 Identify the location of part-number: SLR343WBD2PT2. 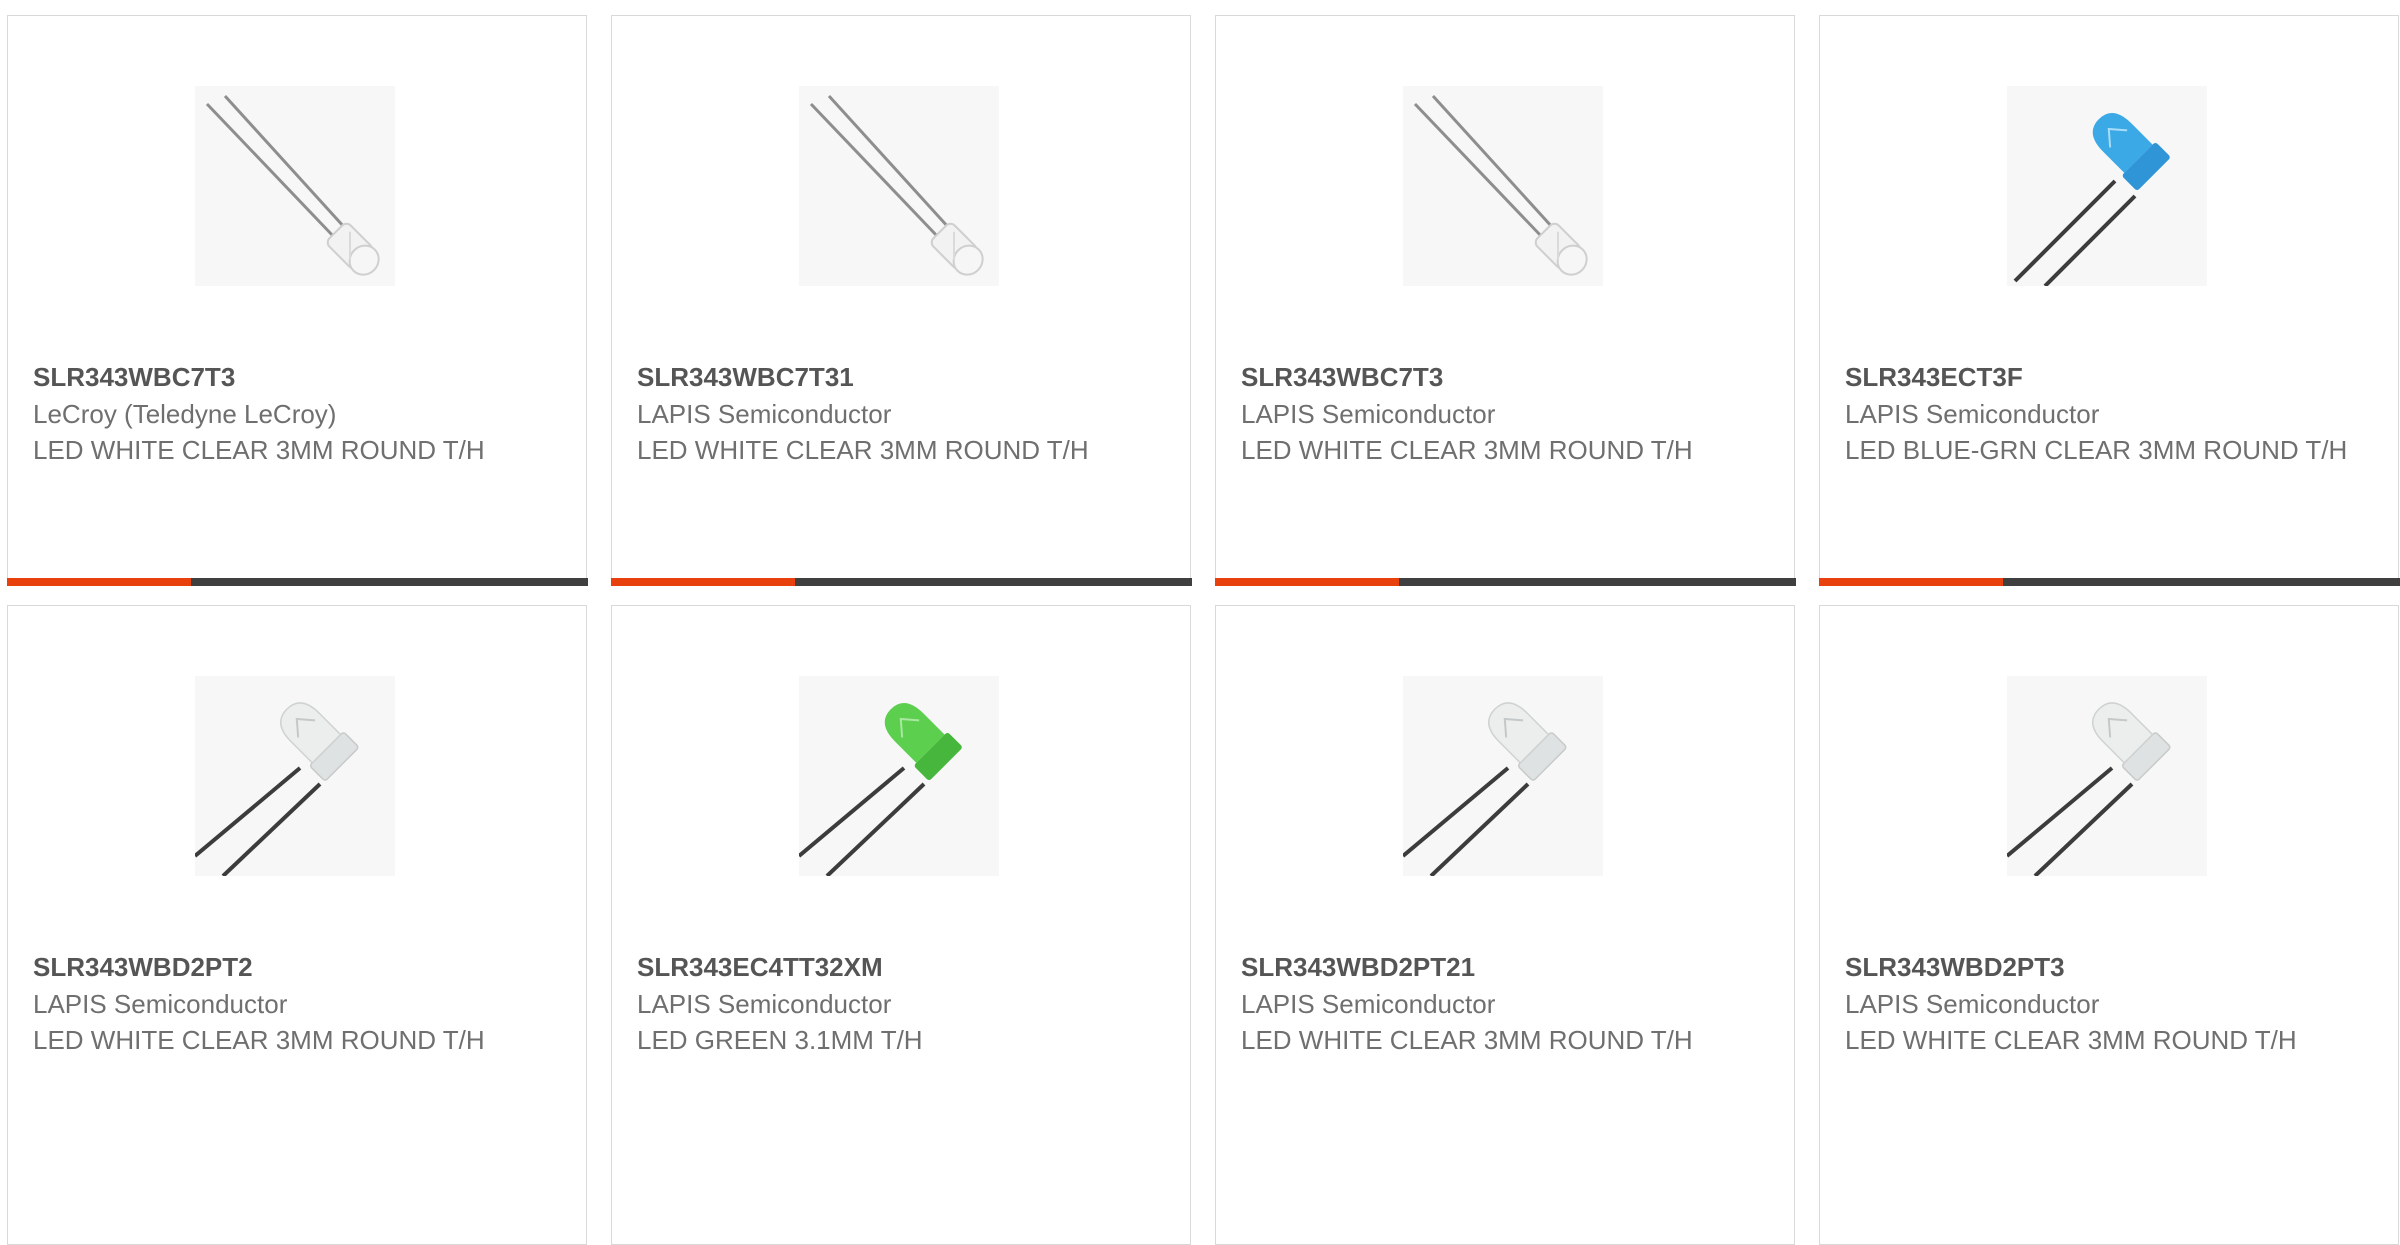
(299, 967).